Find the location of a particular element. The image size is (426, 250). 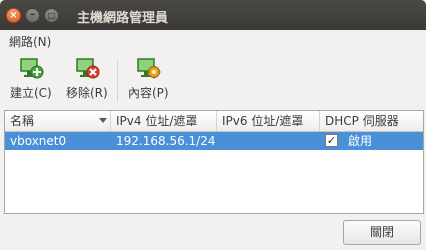

close-window-icon: × is located at coordinates (13, 15).